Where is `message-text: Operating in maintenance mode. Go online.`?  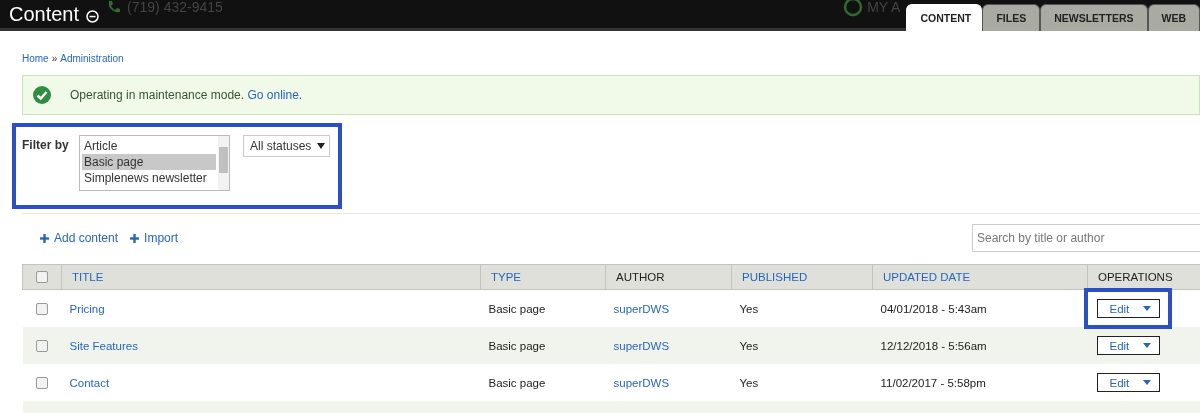 message-text: Operating in maintenance mode. Go online. is located at coordinates (186, 95).